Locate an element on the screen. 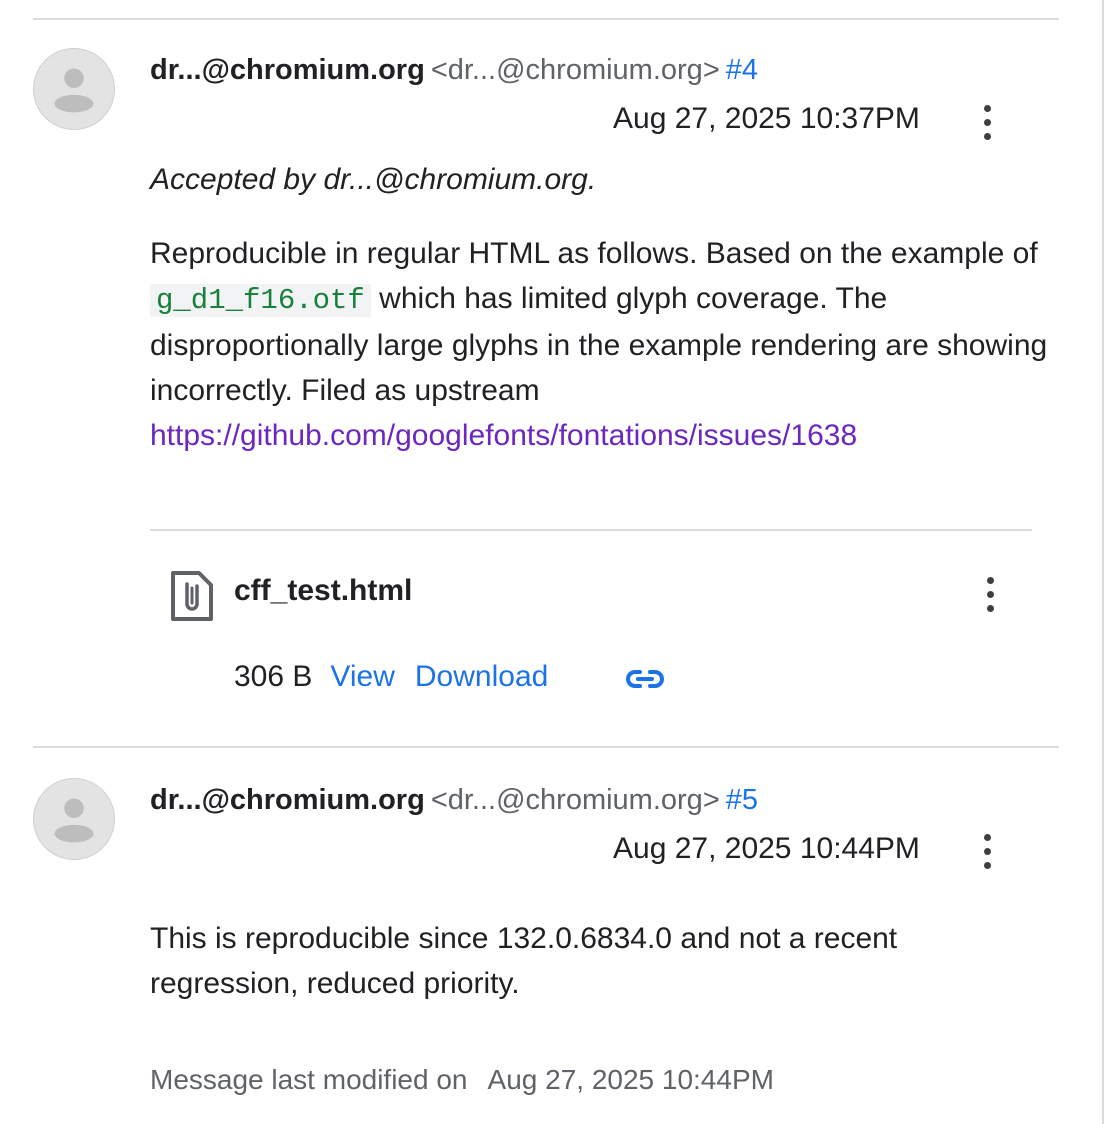 This screenshot has width=1106, height=1124. code-snippet: g_d1_f16.otf is located at coordinates (260, 300).